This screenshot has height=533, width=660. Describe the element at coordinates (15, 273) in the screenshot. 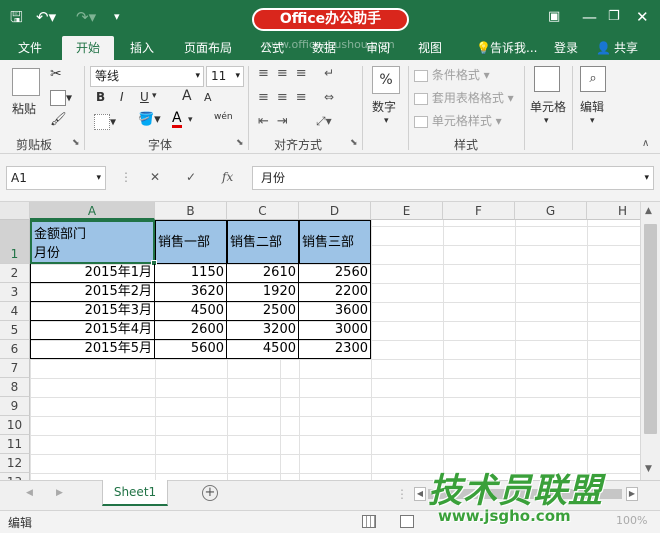

I see `row-header: 2` at that location.